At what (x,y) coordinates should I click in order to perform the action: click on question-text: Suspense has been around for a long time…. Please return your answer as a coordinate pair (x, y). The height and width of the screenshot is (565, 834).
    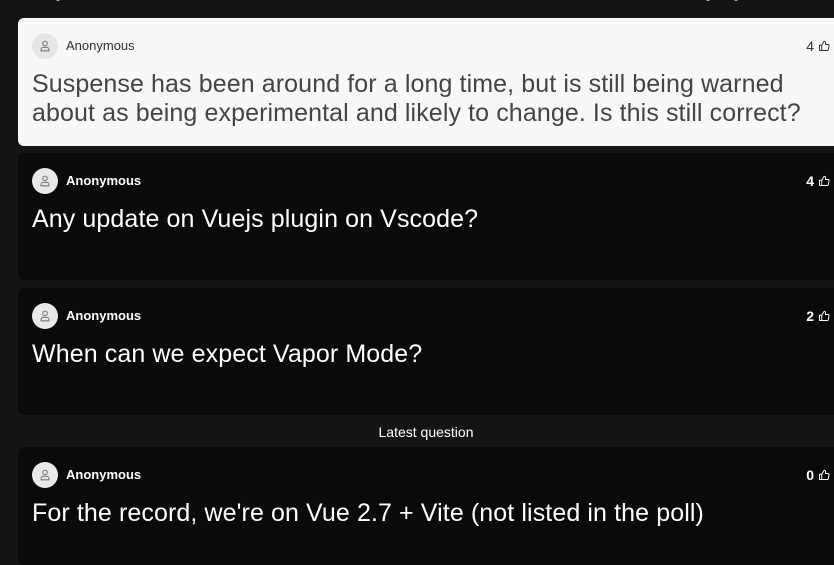
    Looking at the image, I should click on (416, 98).